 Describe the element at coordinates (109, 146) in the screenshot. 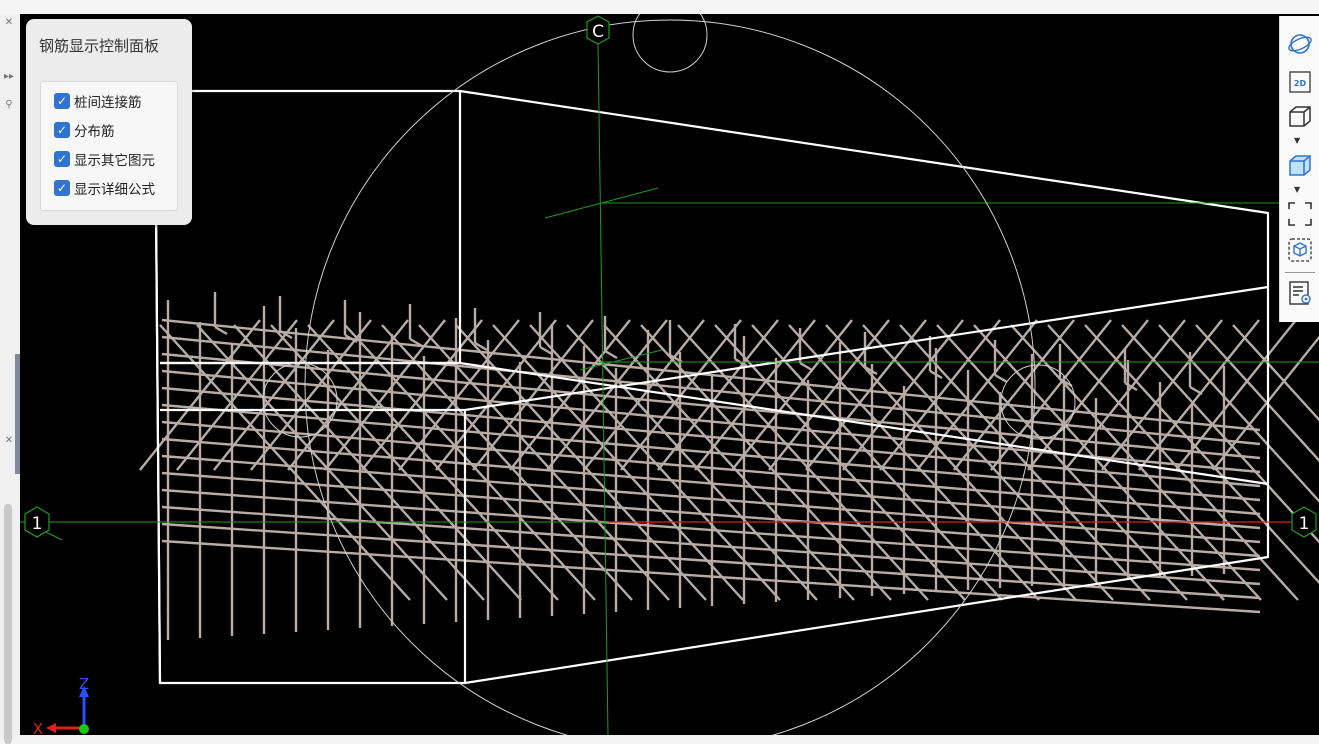

I see `panel-options-box: ✓ 桩间连接筋 ✓ 分布筋 ✓ 显示其它图元 ✓ 显示详细公式` at that location.